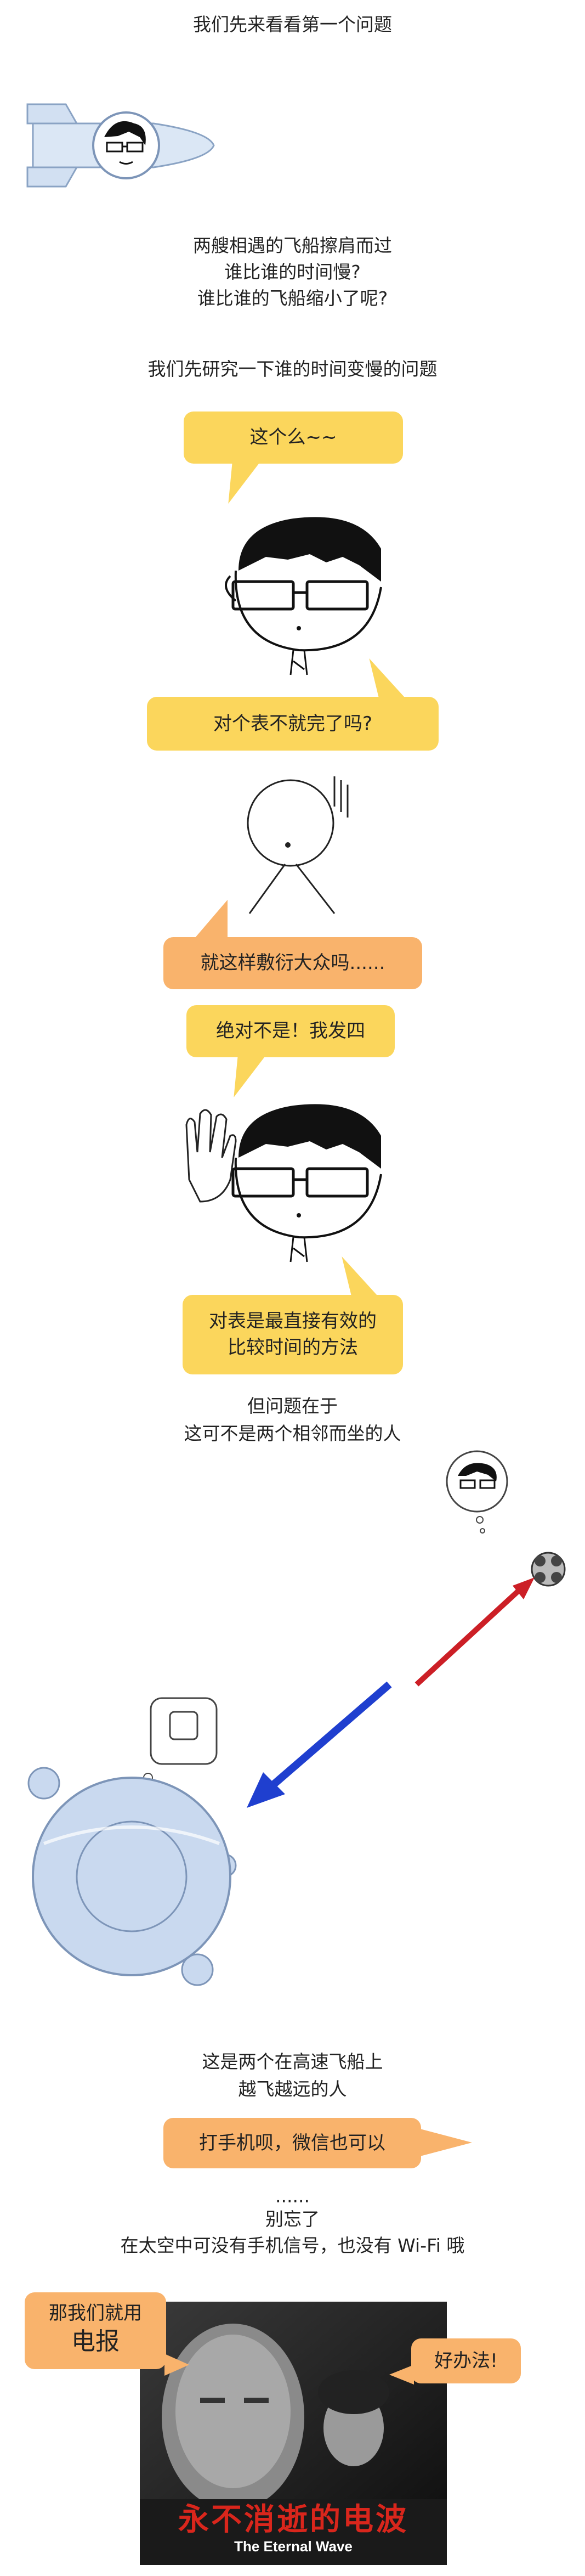  Describe the element at coordinates (120, 146) in the screenshot. I see `rocket-illustration` at that location.